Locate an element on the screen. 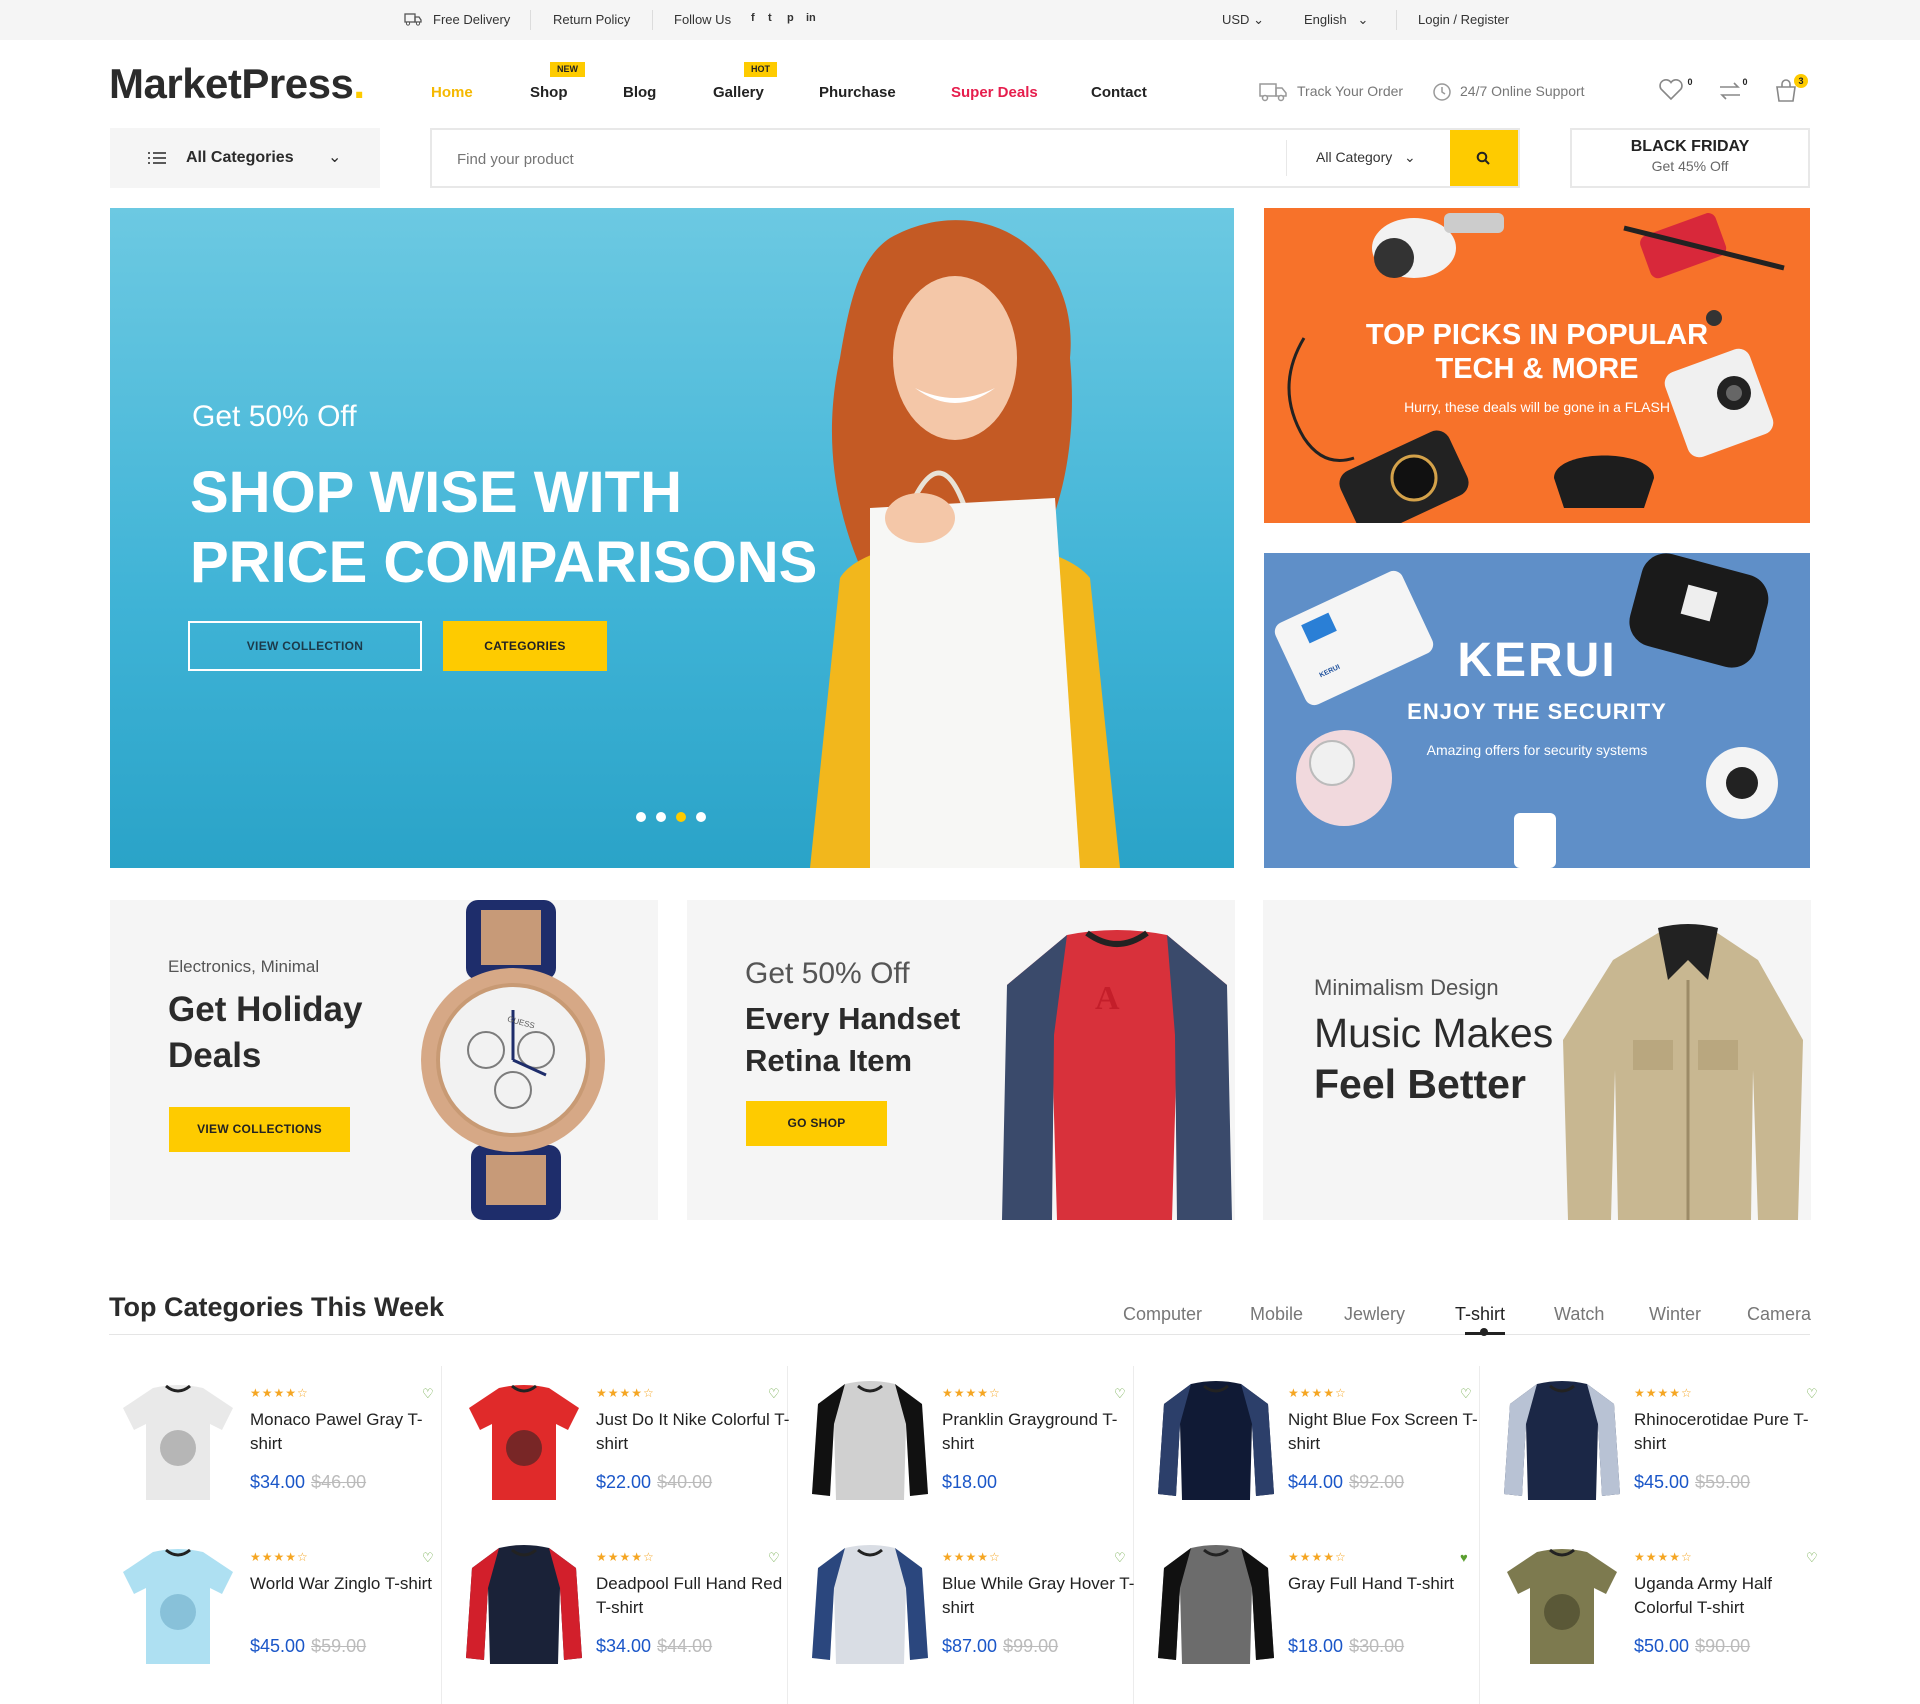 The image size is (1920, 1704). product-name: Just Do It Nike Colorful T-shirt is located at coordinates (696, 1432).